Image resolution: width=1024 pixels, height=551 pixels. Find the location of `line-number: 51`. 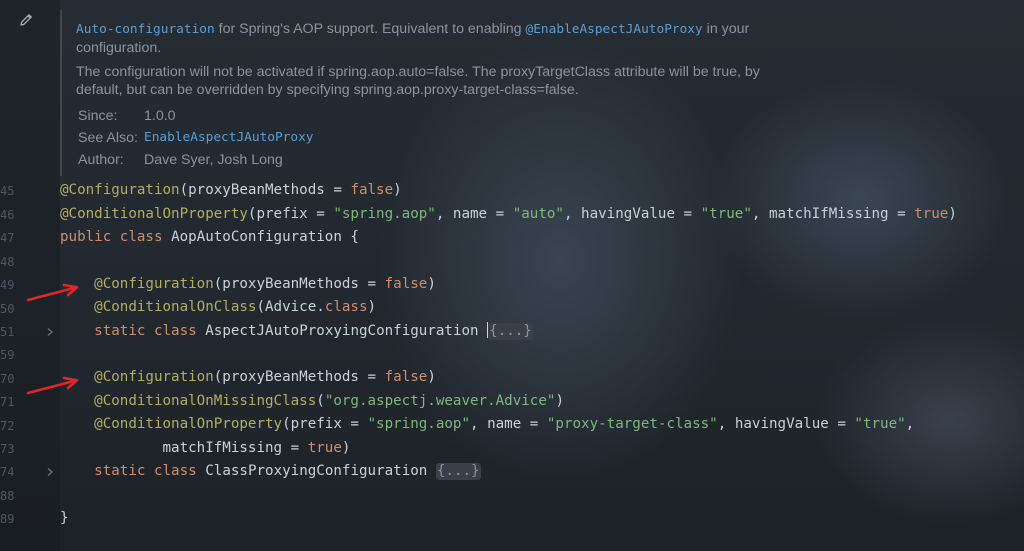

line-number: 51 is located at coordinates (7, 332).